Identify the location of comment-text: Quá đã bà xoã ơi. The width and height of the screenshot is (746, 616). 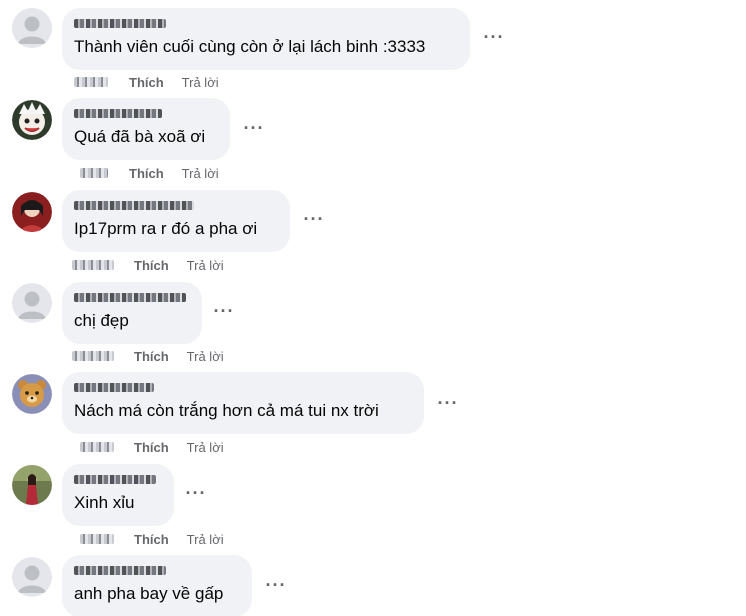
(140, 136).